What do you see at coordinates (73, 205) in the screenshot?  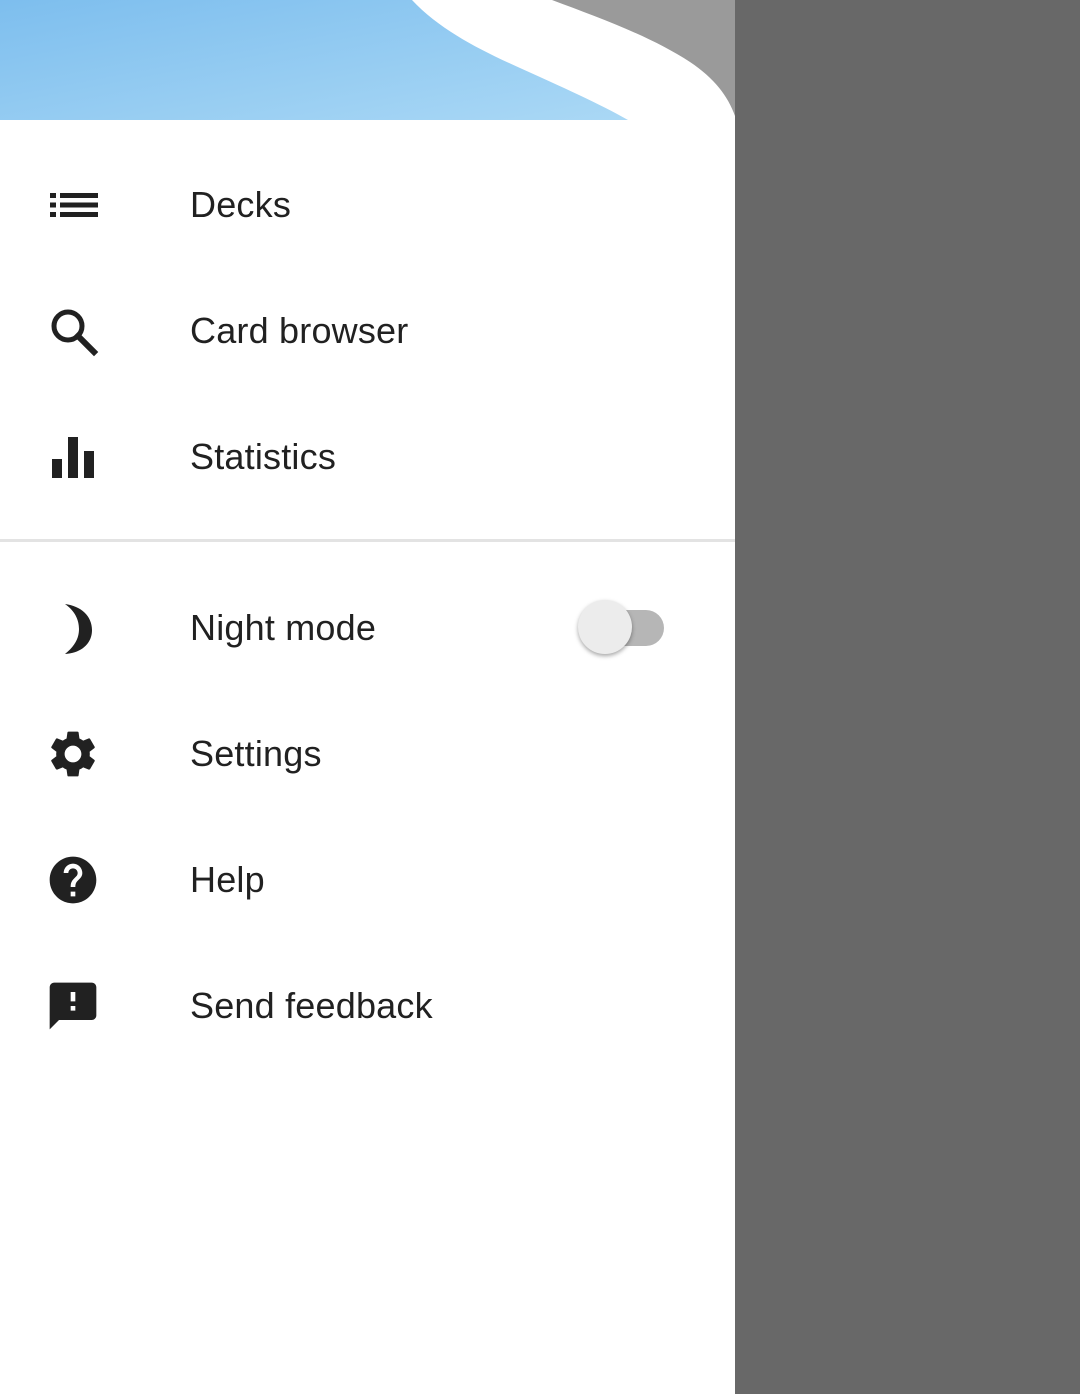 I see `list-icon` at bounding box center [73, 205].